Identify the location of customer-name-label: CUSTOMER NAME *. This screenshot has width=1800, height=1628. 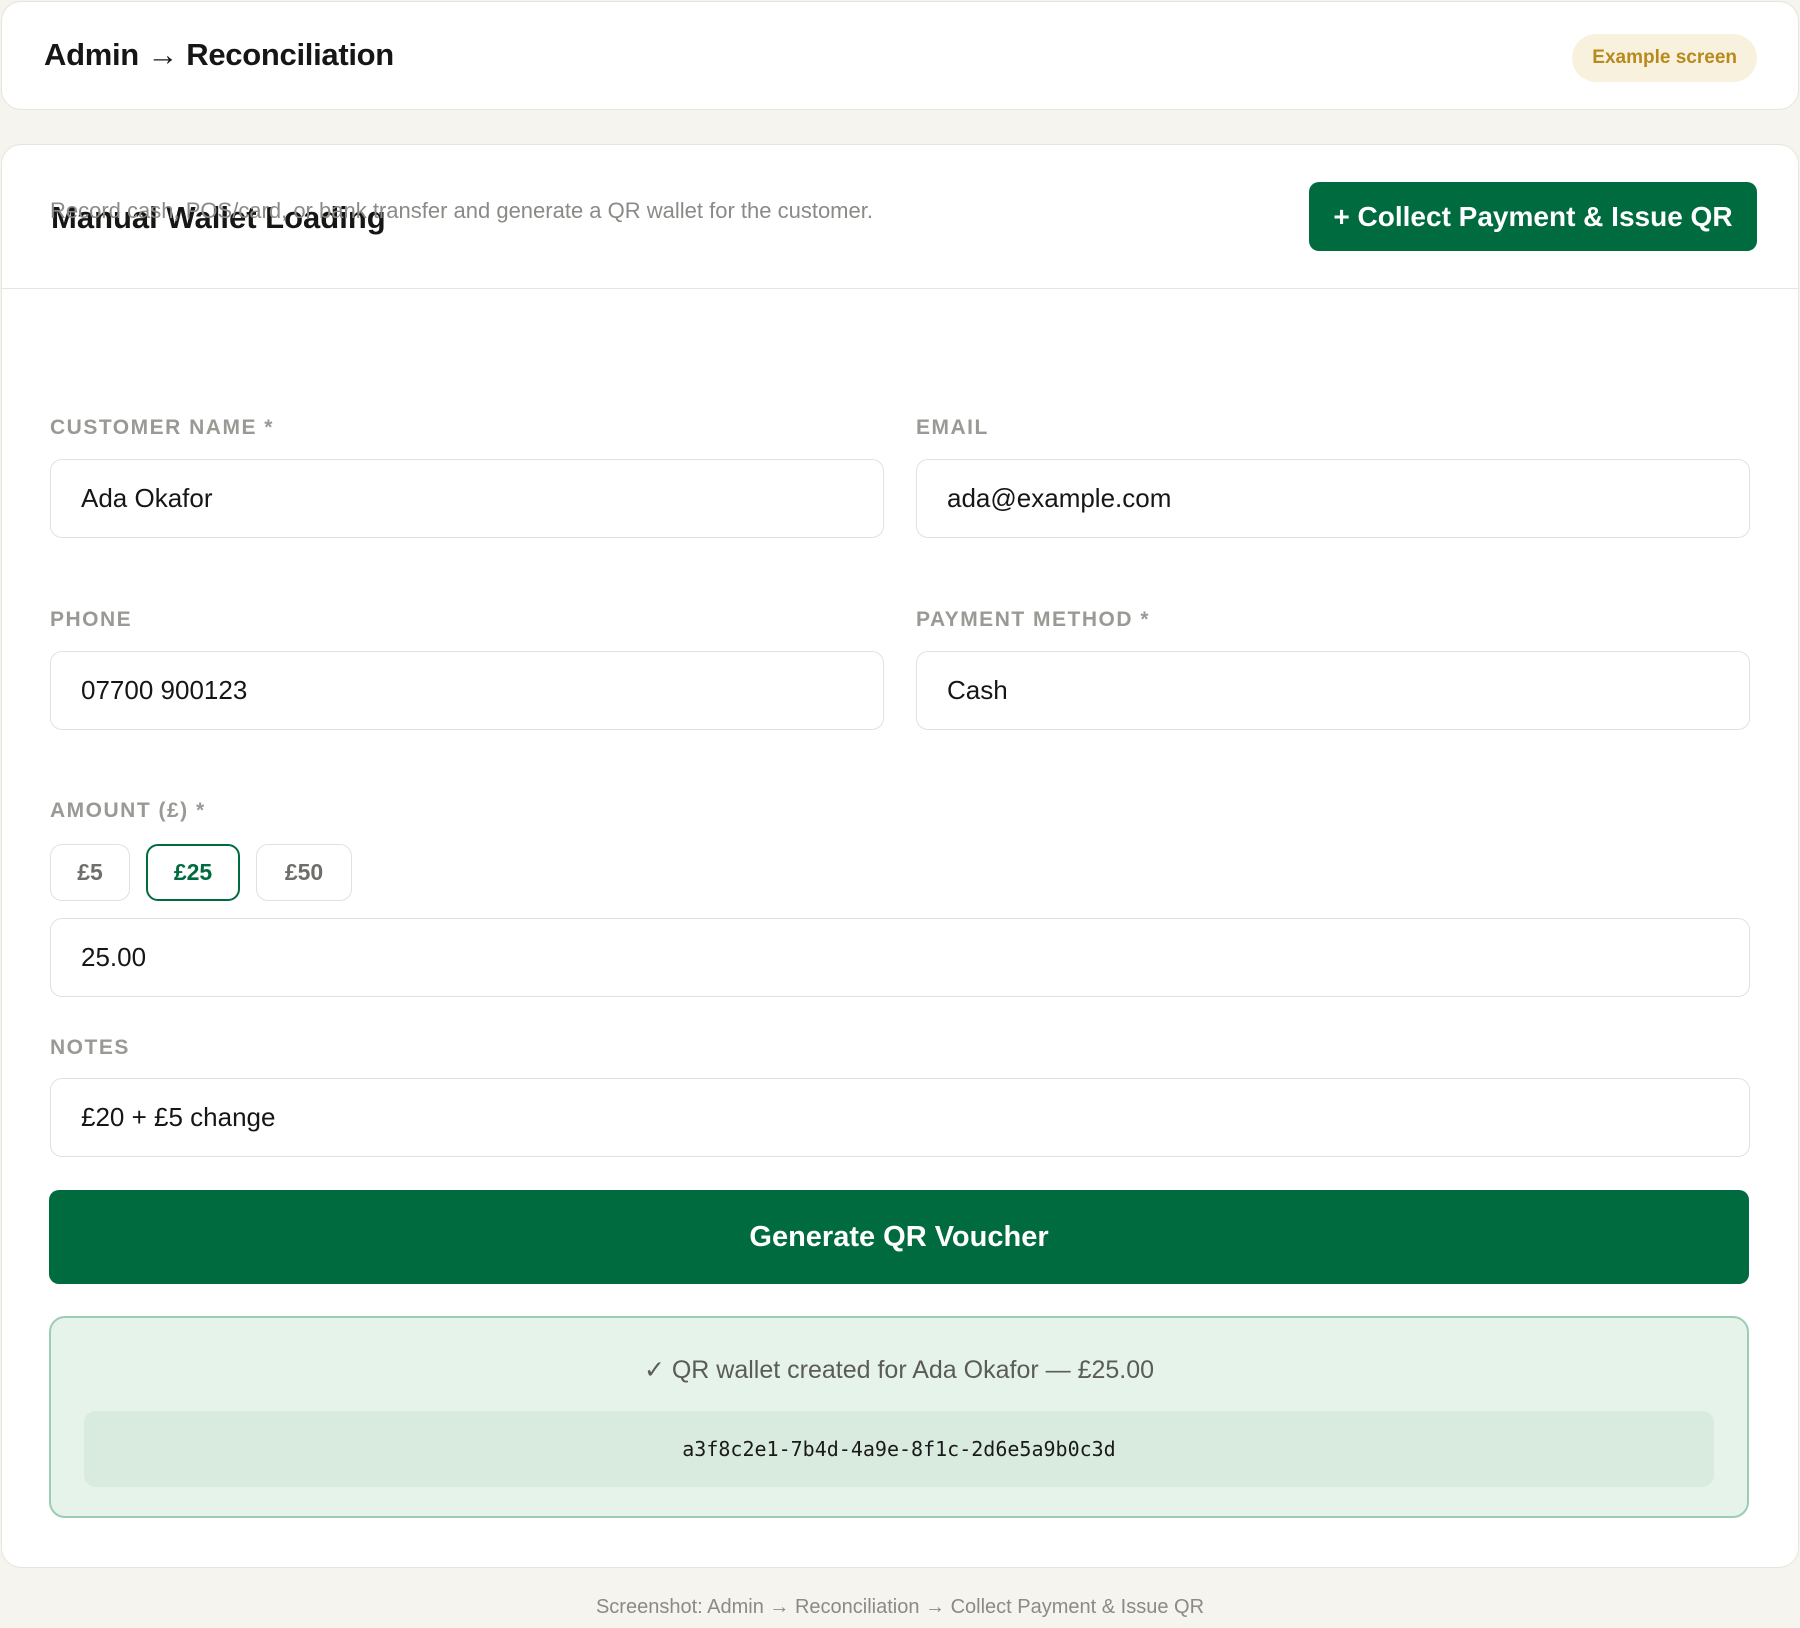
(162, 427).